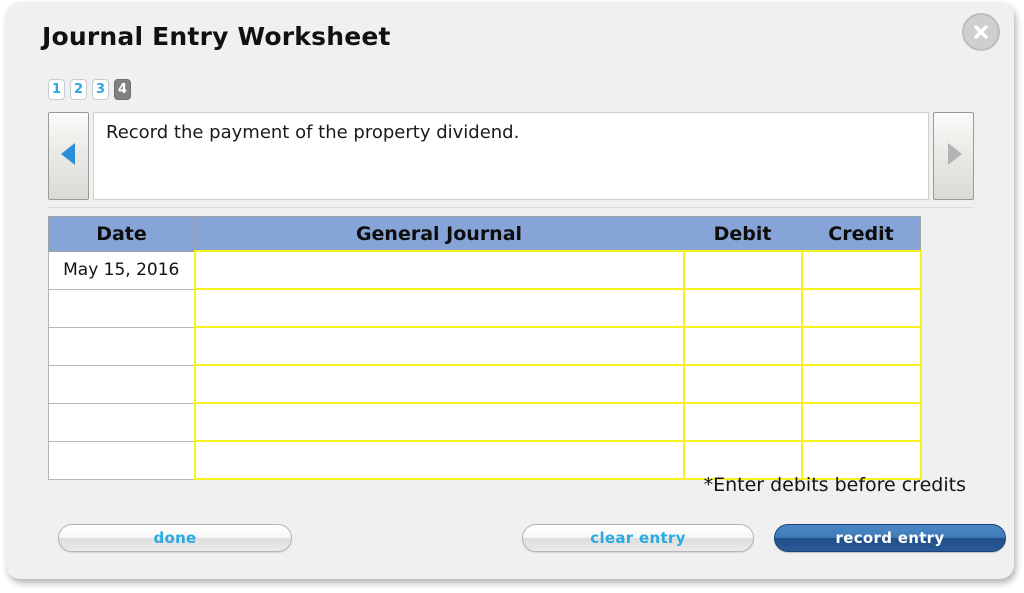  I want to click on column-header-credit: Credit, so click(861, 234).